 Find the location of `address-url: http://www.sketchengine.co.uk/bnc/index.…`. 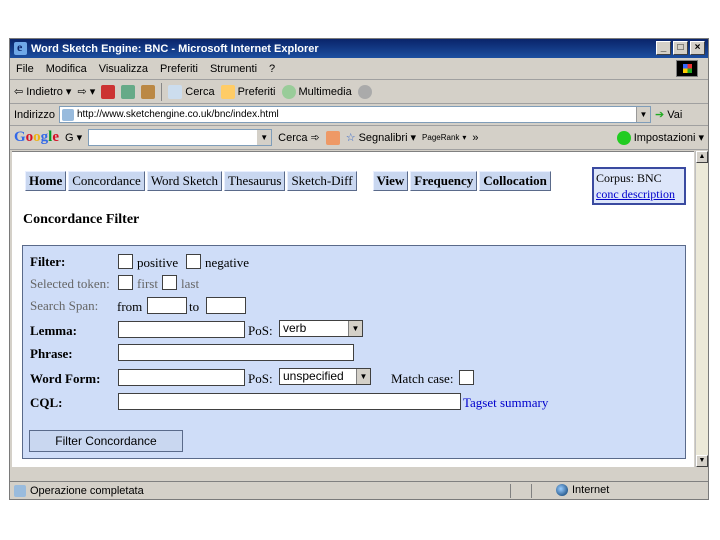

address-url: http://www.sketchengine.co.uk/bnc/index.… is located at coordinates (177, 114).